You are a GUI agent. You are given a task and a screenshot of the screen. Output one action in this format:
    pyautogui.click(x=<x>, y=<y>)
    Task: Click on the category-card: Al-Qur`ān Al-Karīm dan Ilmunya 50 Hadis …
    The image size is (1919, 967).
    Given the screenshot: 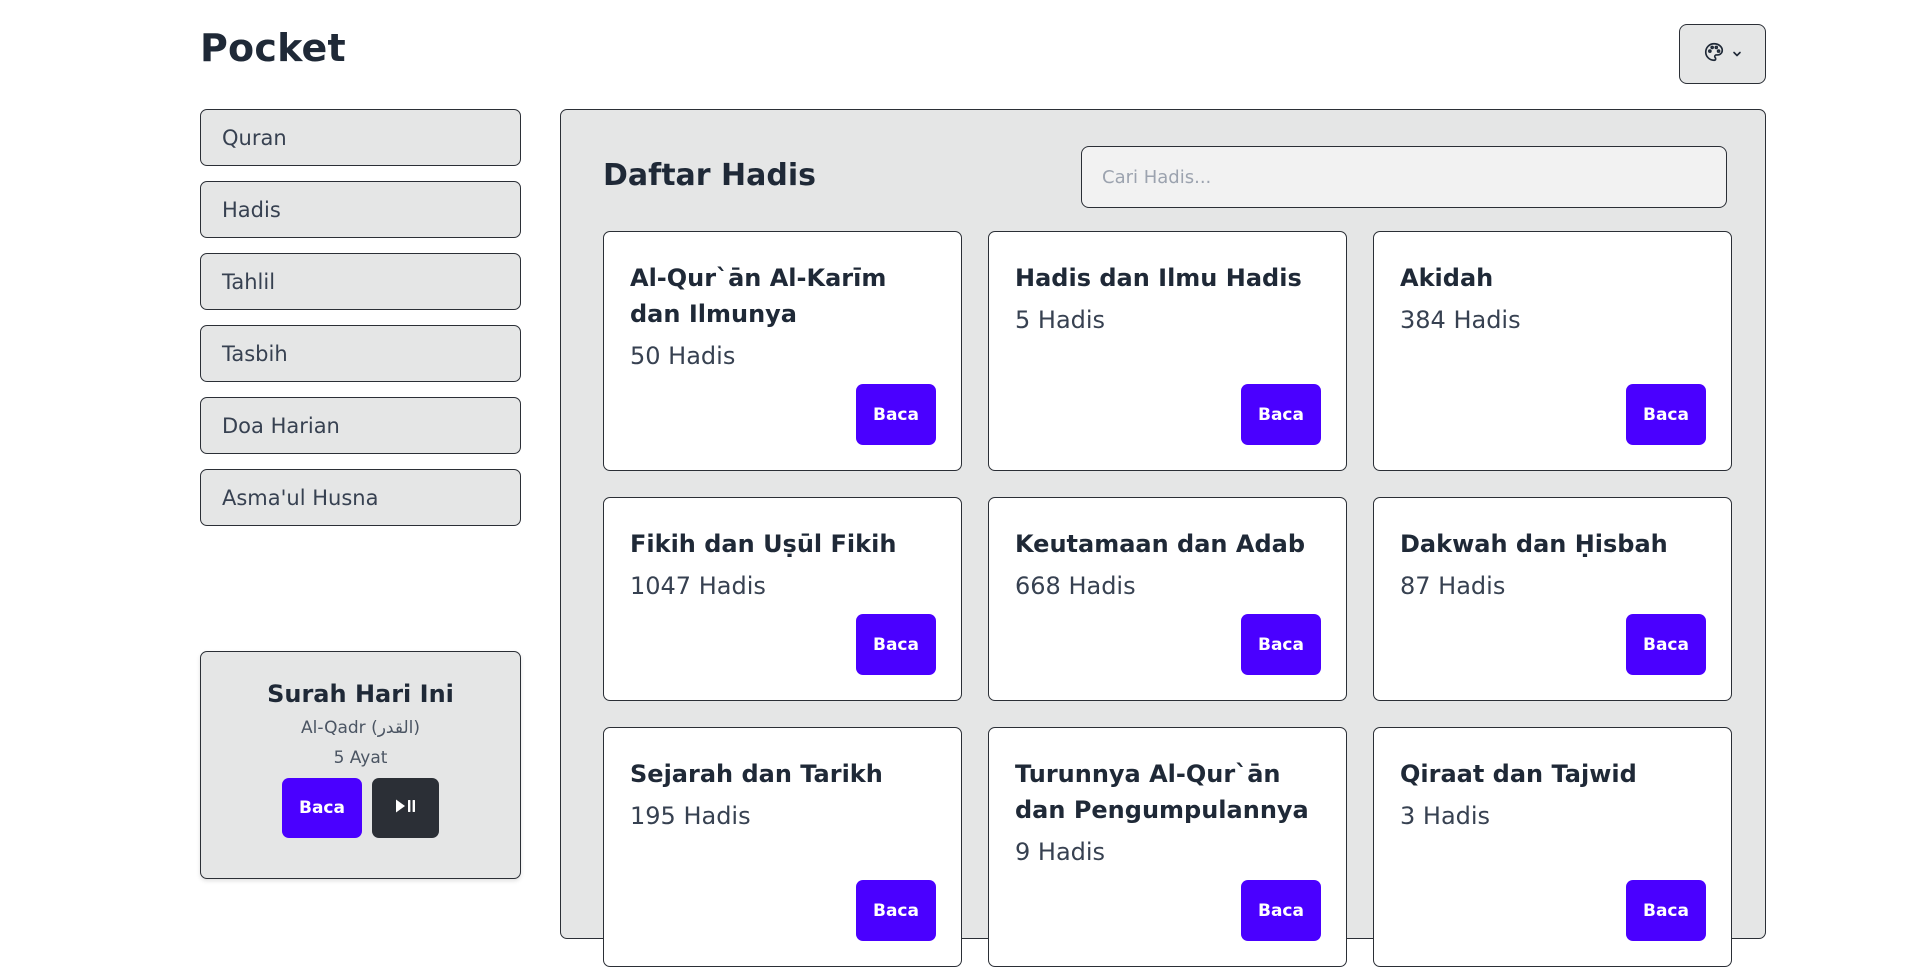 What is the action you would take?
    pyautogui.click(x=782, y=351)
    